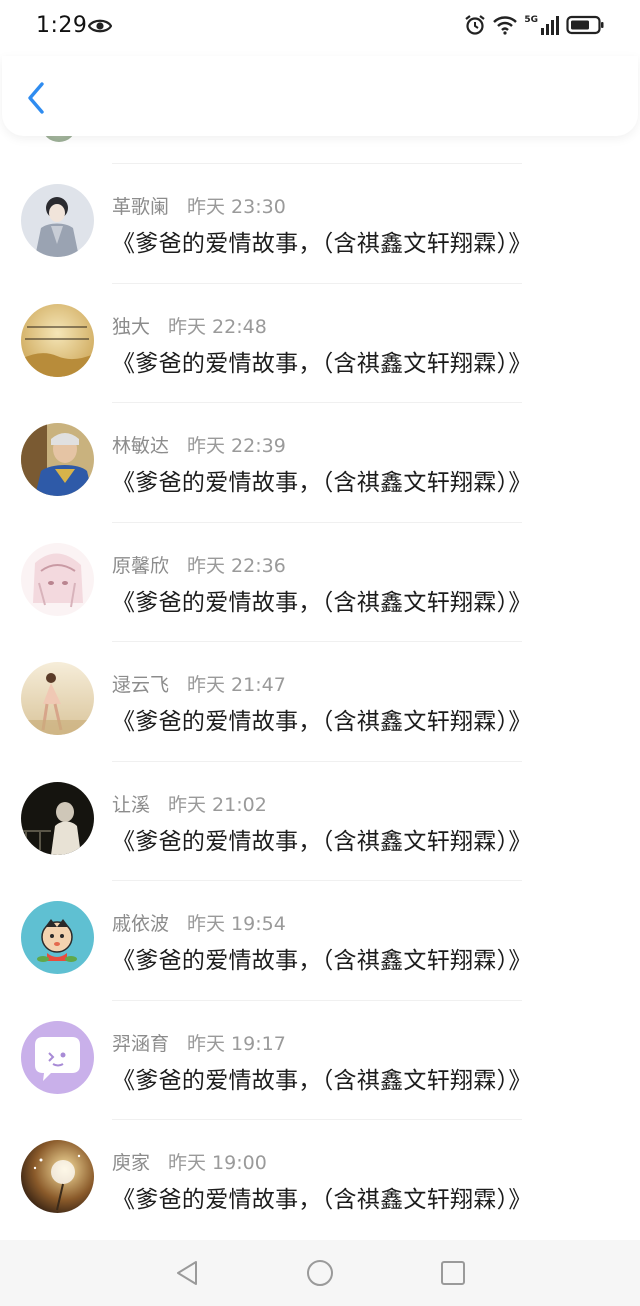  I want to click on commenter-name: 庾家, so click(131, 1161).